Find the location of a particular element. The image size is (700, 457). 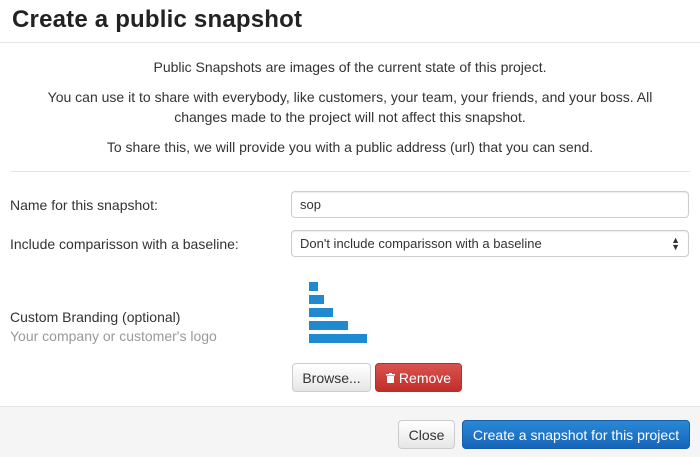

branding-label: Custom Branding (optional) is located at coordinates (95, 317).